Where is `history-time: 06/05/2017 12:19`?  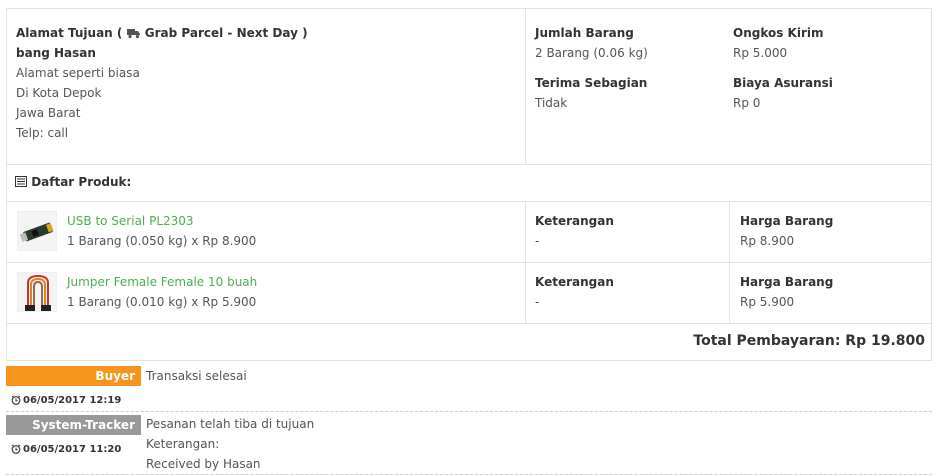
history-time: 06/05/2017 12:19 is located at coordinates (72, 400).